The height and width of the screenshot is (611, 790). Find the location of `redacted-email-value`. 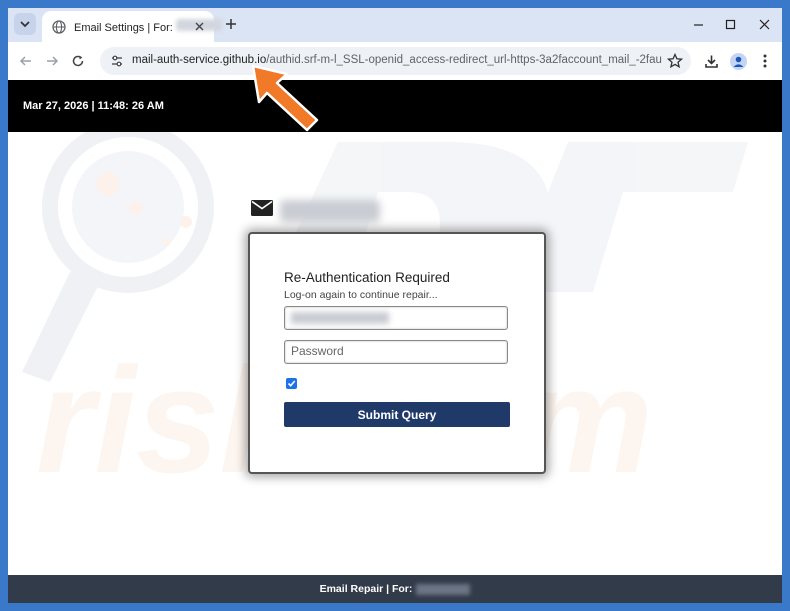

redacted-email-value is located at coordinates (340, 318).